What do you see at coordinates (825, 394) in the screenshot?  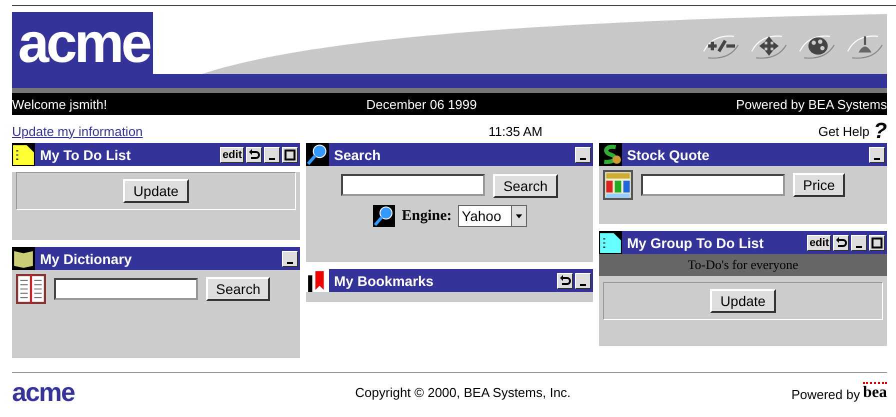 I see `powered-by-text: Powered by` at bounding box center [825, 394].